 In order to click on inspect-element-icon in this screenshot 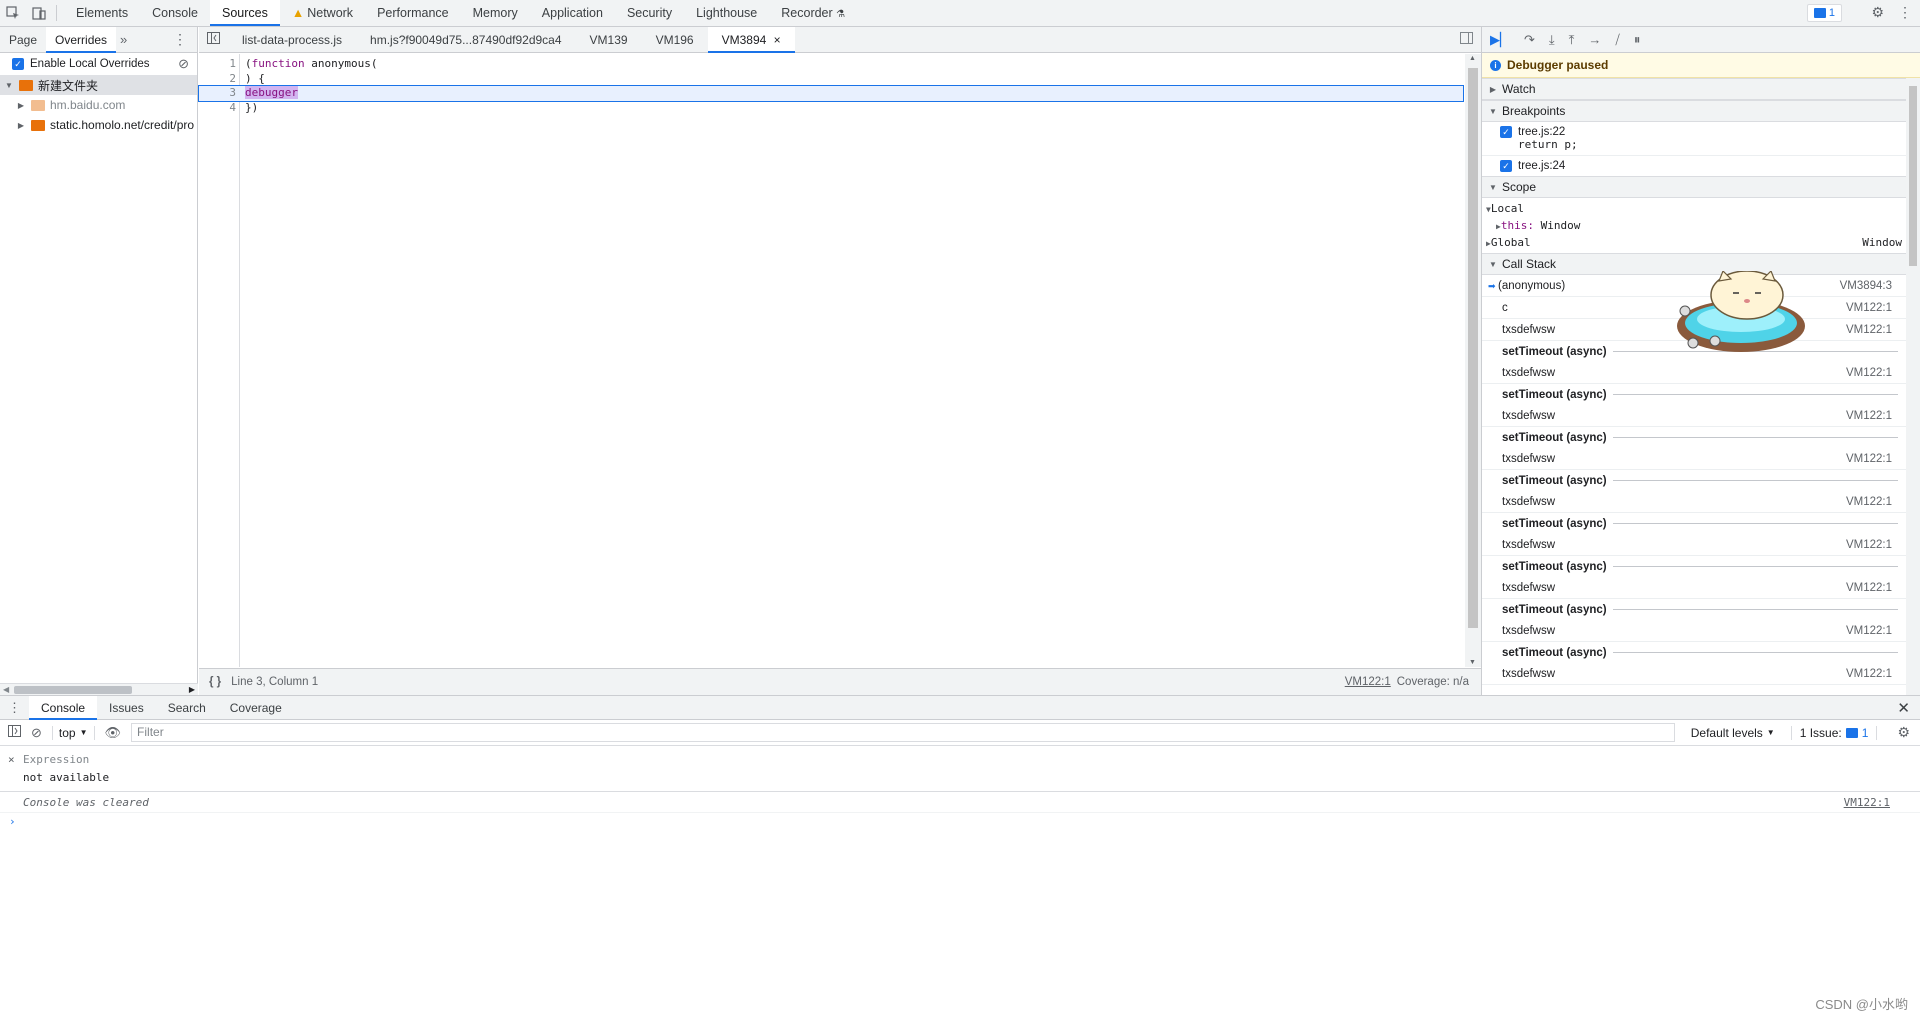, I will do `click(13, 13)`.